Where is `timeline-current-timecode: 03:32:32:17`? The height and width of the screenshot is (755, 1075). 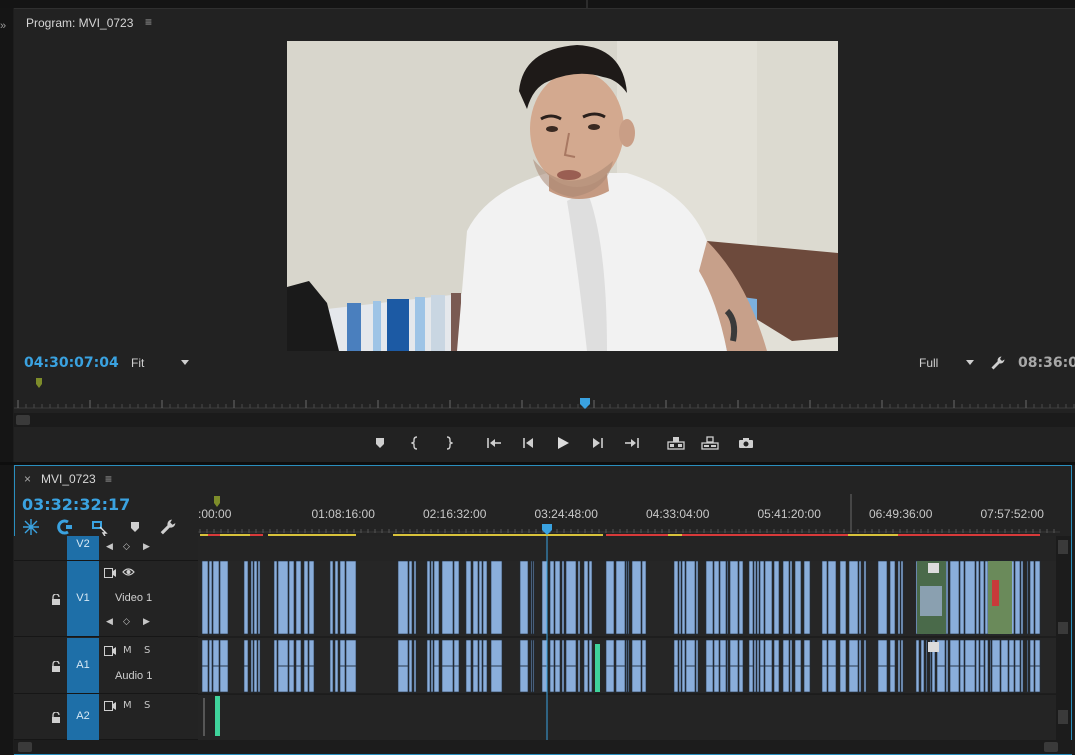 timeline-current-timecode: 03:32:32:17 is located at coordinates (76, 504).